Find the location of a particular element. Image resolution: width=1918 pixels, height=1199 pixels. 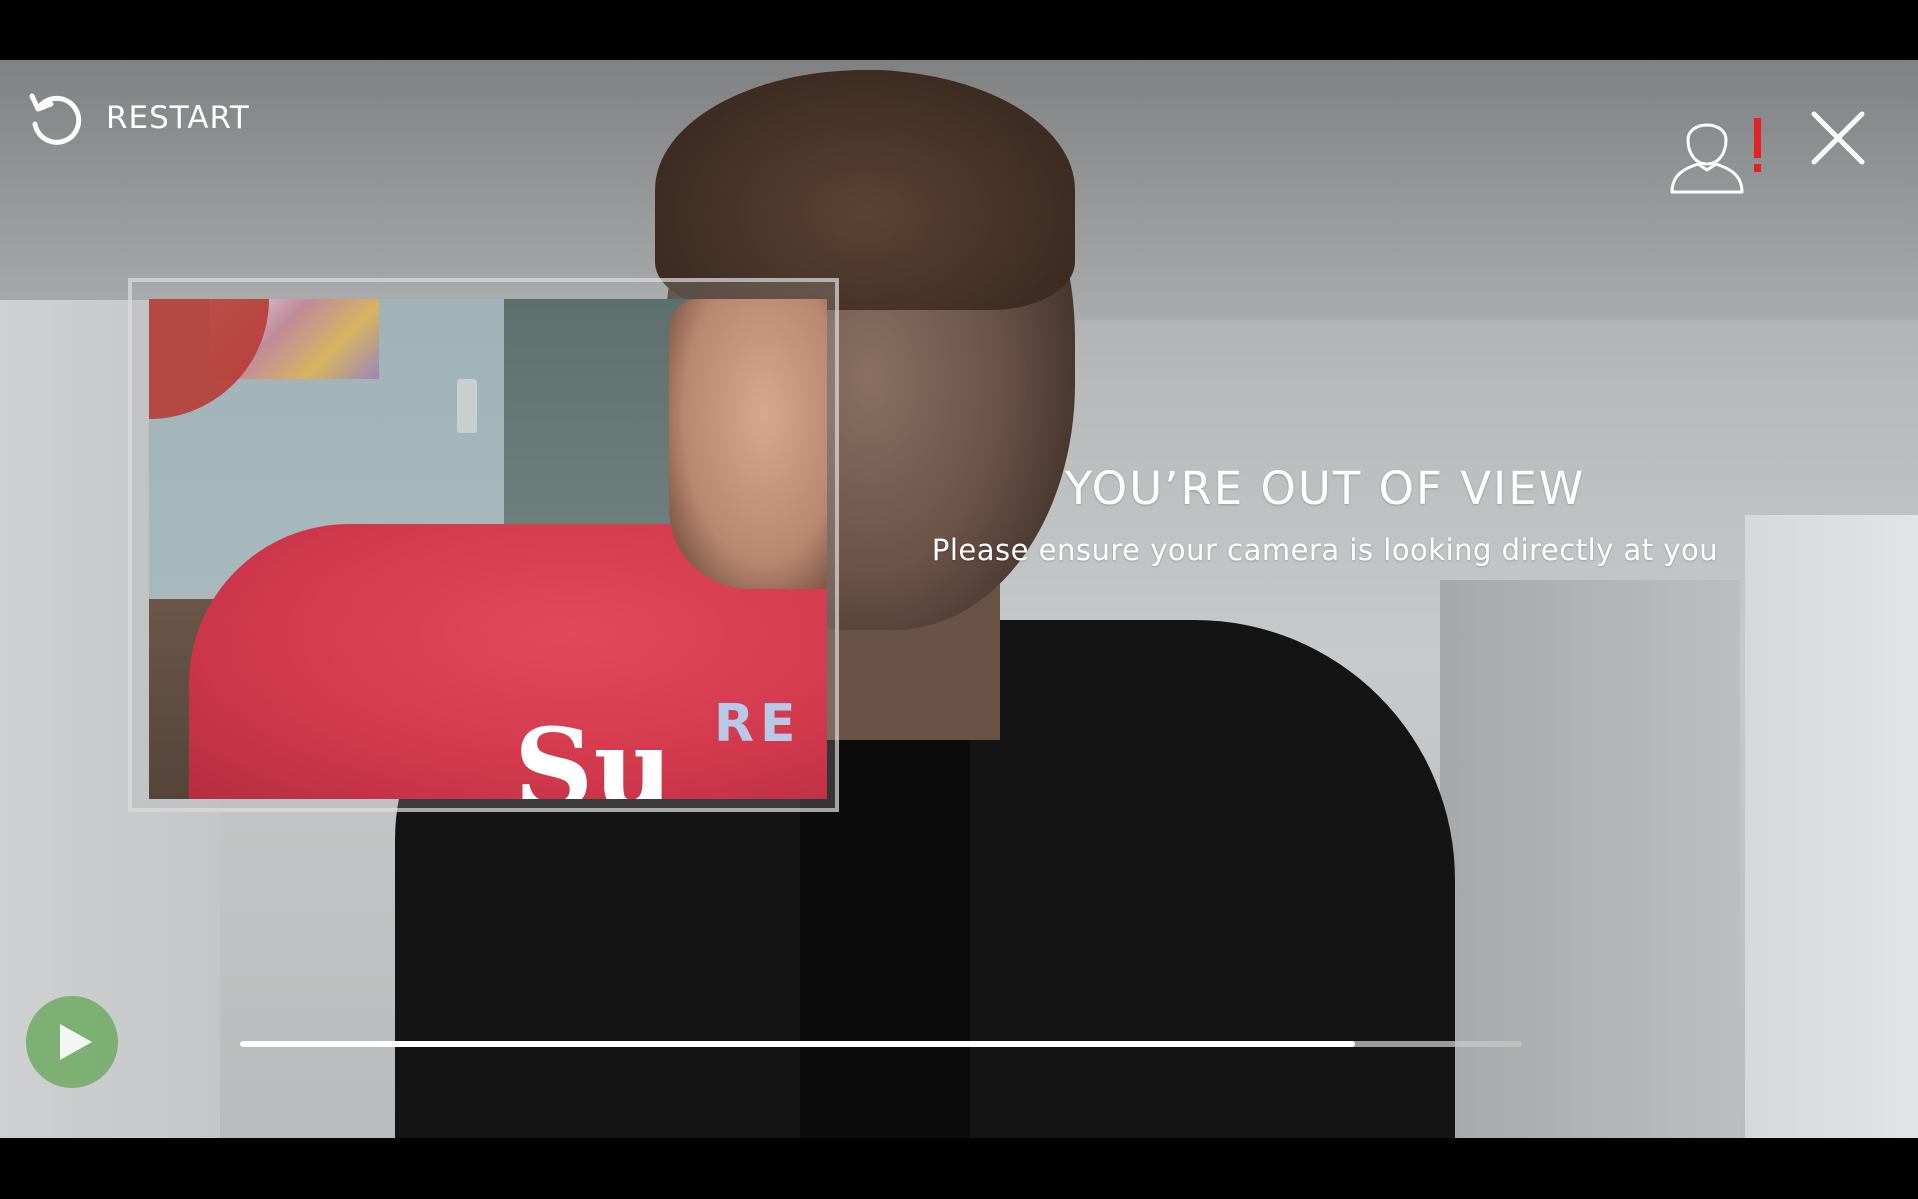

background-wall-panel is located at coordinates (1590, 859).